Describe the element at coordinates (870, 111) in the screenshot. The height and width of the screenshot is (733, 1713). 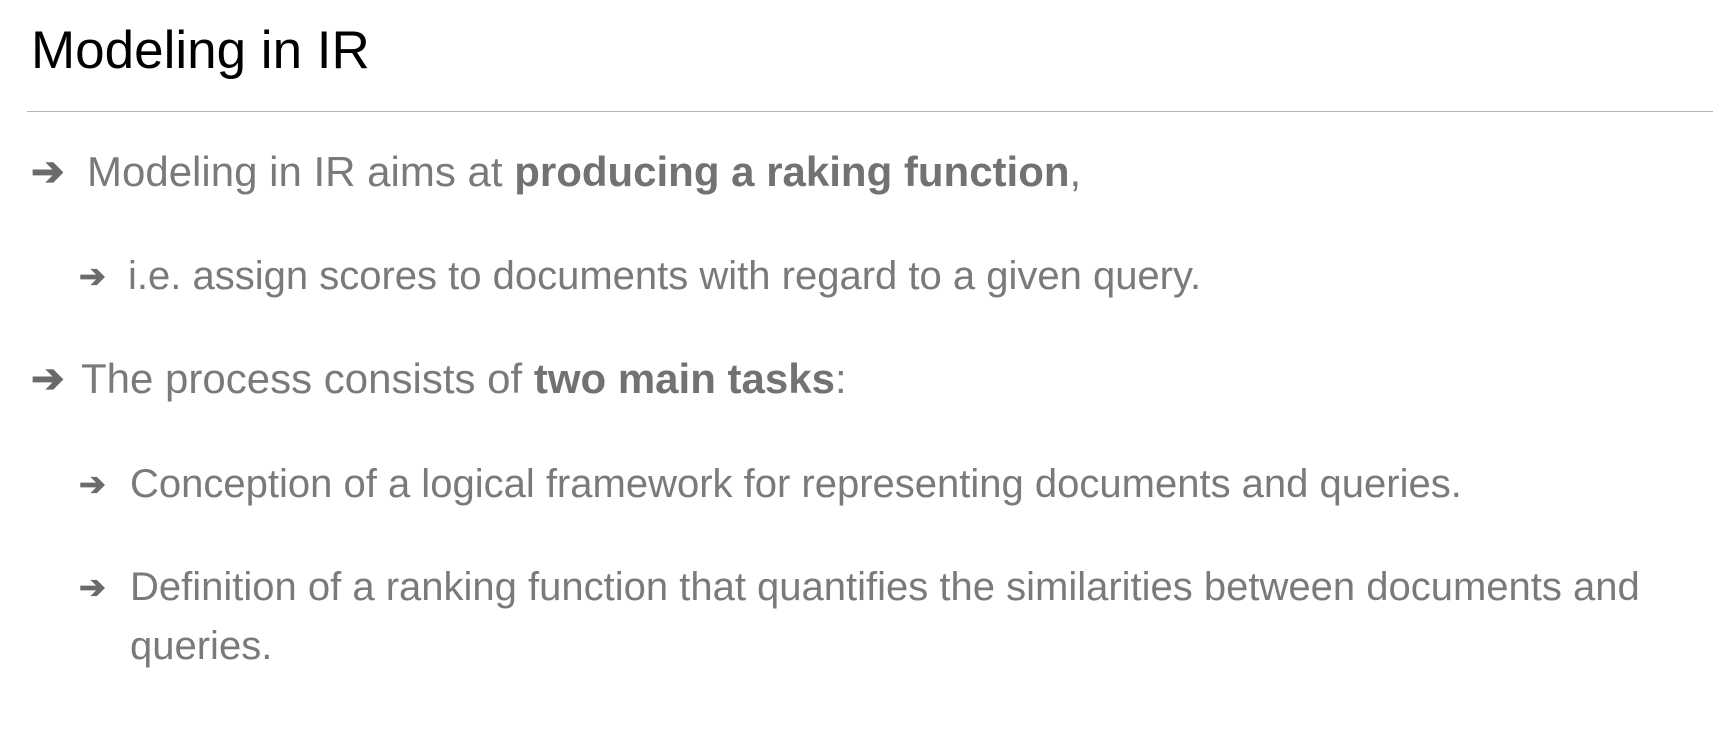
I see `title-divider` at that location.